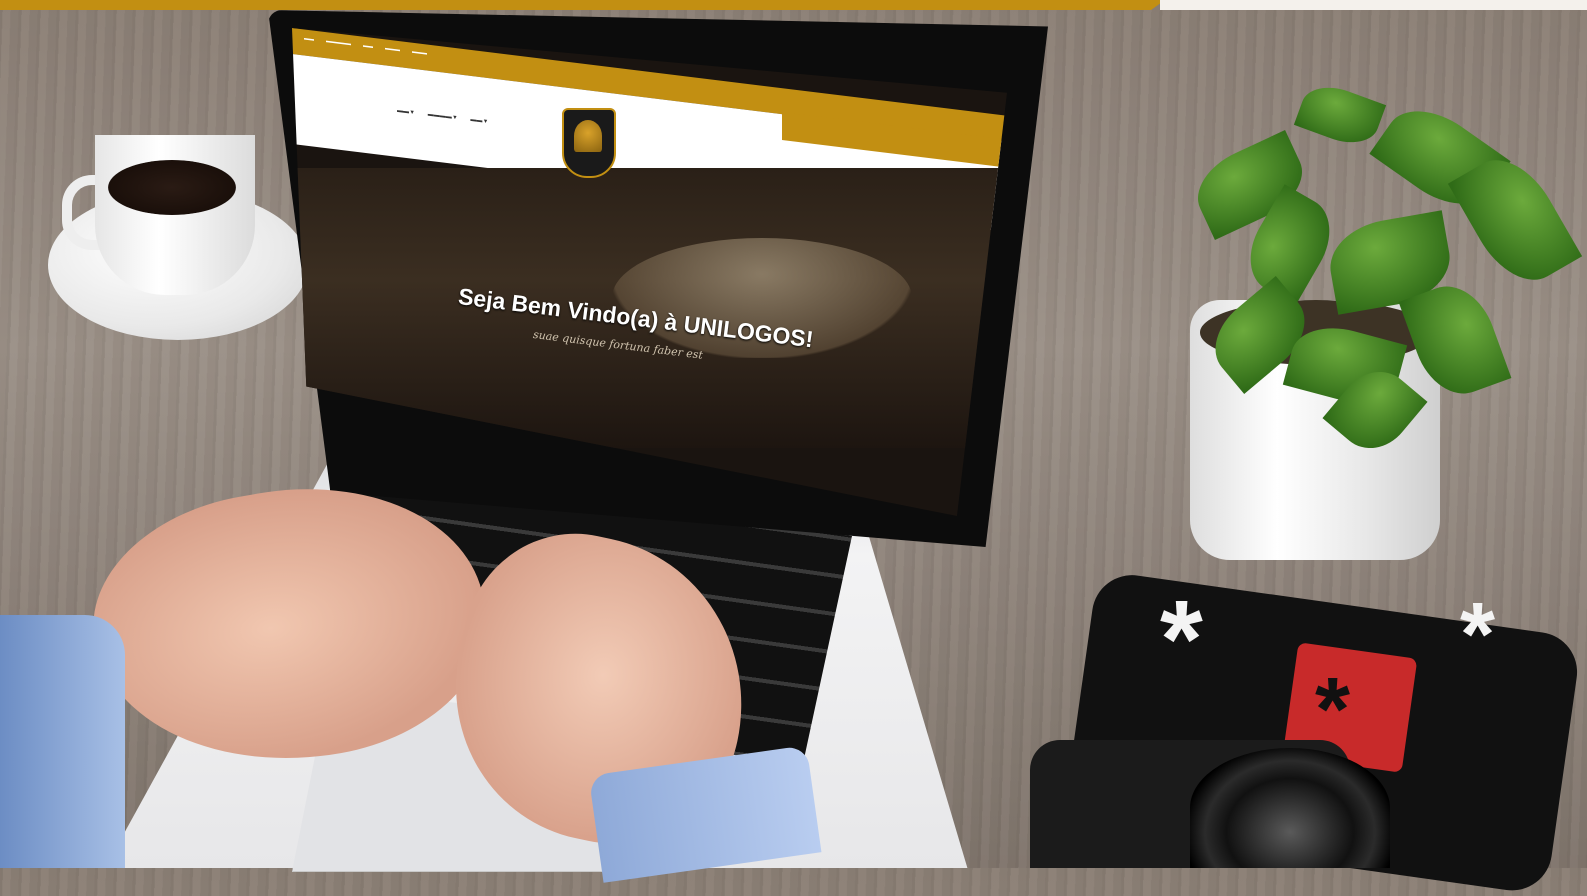 The image size is (1587, 896). What do you see at coordinates (1290, 808) in the screenshot?
I see `camera-lens` at bounding box center [1290, 808].